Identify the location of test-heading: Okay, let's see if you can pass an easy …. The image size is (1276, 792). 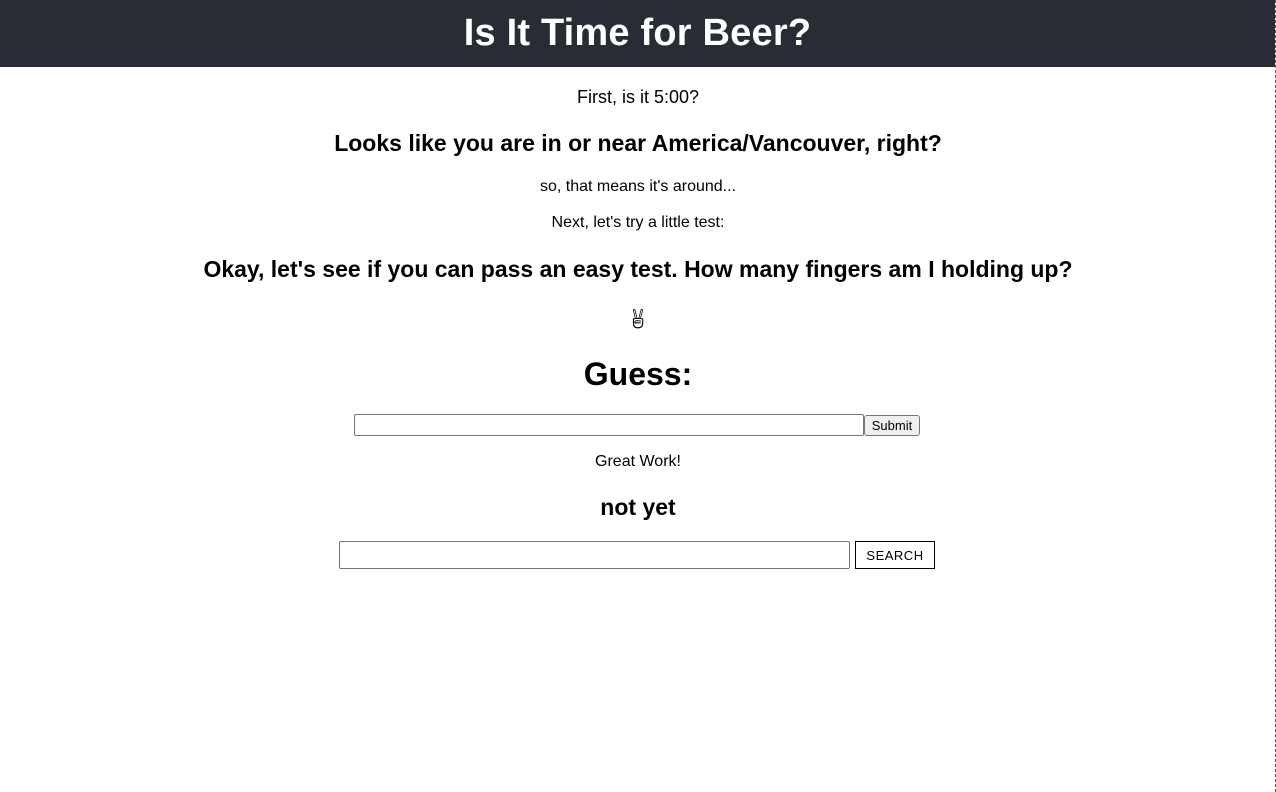
(638, 269).